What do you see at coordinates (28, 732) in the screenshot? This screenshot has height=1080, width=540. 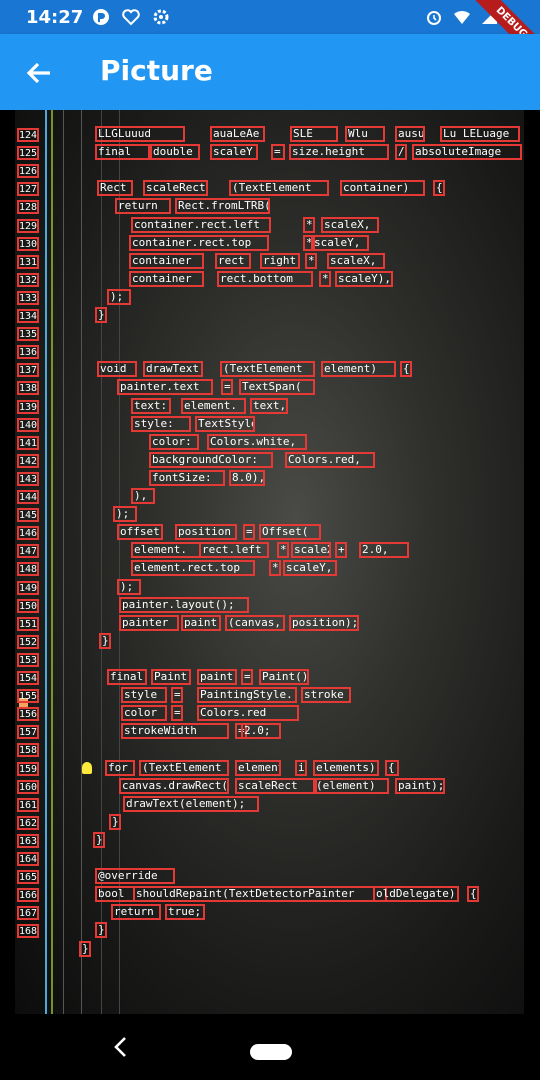 I see `line-number-box: 157` at bounding box center [28, 732].